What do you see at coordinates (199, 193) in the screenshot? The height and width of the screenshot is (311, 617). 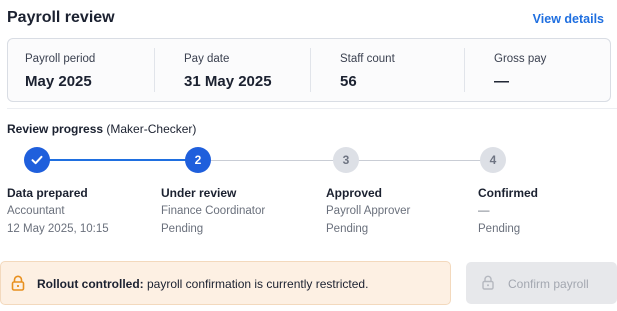 I see `step-2-name: Under review` at bounding box center [199, 193].